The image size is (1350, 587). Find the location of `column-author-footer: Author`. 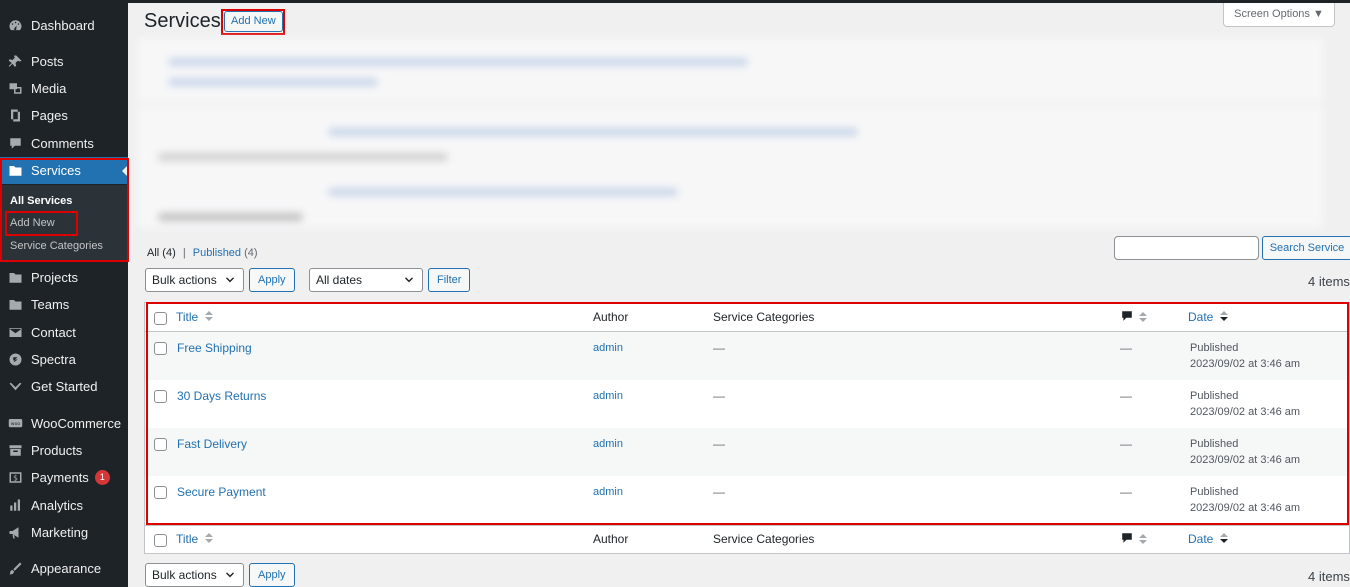

column-author-footer: Author is located at coordinates (611, 539).